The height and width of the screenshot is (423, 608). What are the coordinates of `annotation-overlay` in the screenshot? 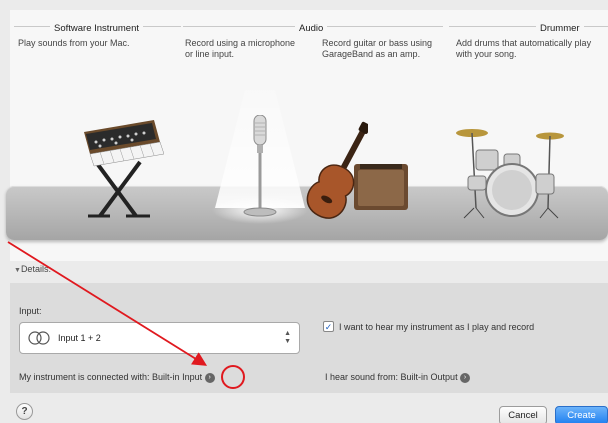 It's located at (126, 315).